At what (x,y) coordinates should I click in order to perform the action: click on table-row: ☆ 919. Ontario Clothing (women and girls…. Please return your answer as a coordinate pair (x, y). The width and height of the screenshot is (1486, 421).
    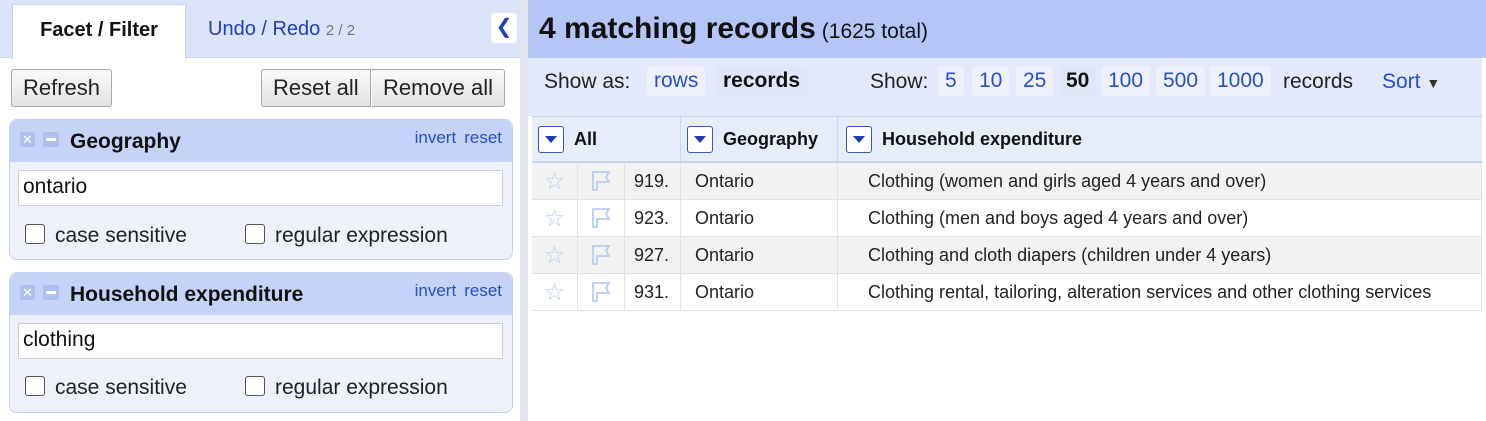
    Looking at the image, I should click on (1007, 181).